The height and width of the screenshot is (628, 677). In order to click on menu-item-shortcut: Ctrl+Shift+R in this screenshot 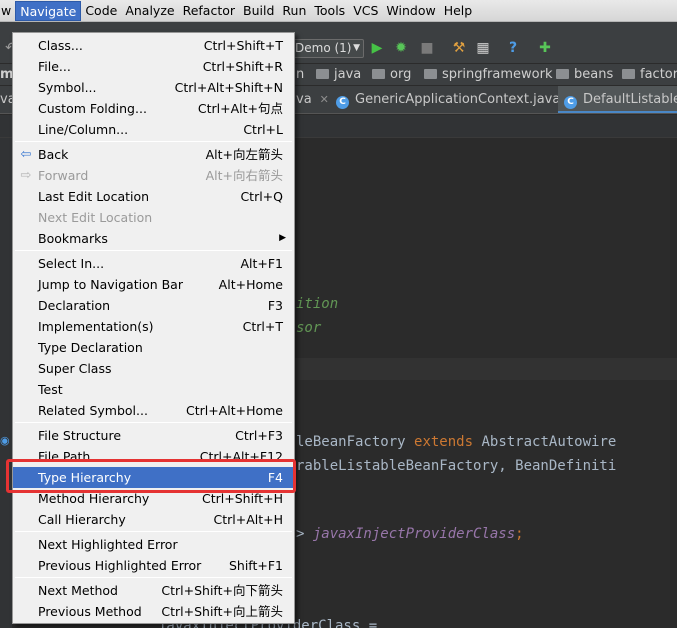, I will do `click(242, 66)`.